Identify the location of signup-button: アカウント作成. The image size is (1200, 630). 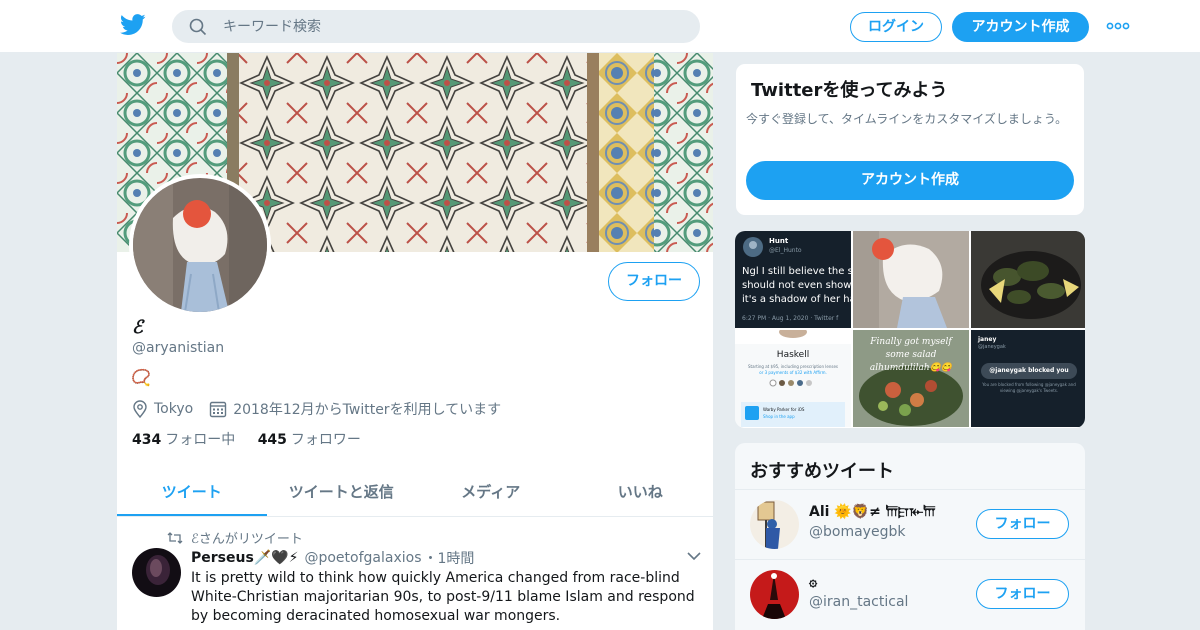
(1020, 27).